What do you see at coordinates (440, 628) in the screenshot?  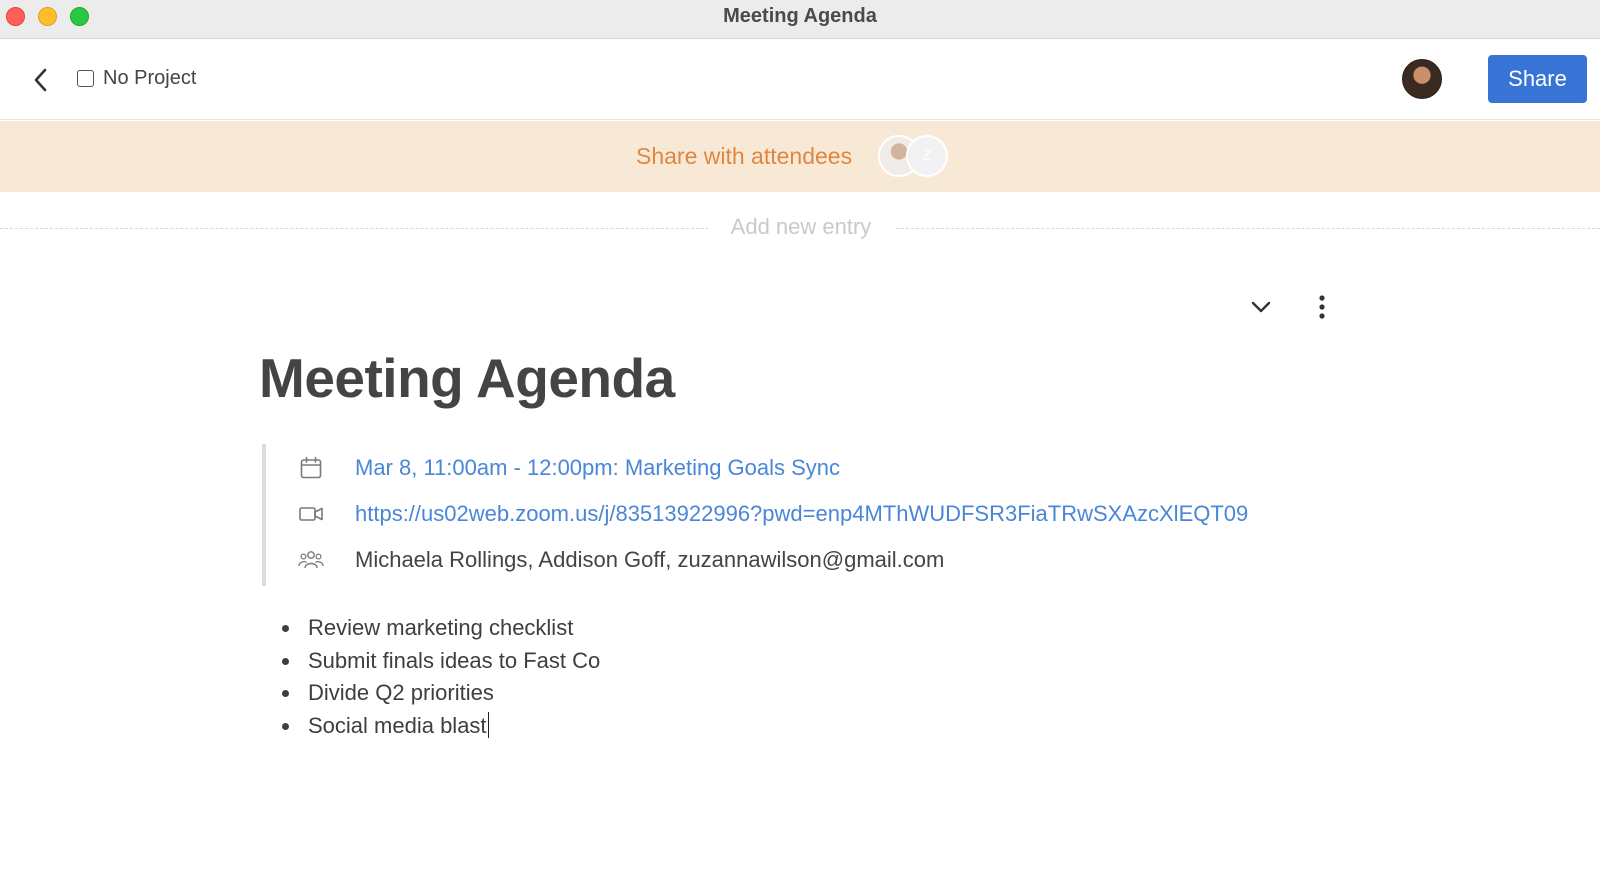 I see `list-item: Review marketing checklist` at bounding box center [440, 628].